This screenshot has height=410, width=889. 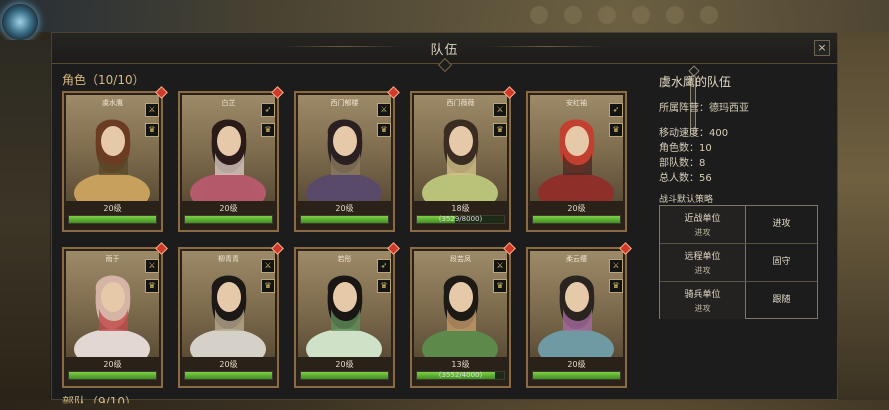 I want to click on strategy-row-melee: 近战单位 进攻 进攻, so click(x=738, y=224).